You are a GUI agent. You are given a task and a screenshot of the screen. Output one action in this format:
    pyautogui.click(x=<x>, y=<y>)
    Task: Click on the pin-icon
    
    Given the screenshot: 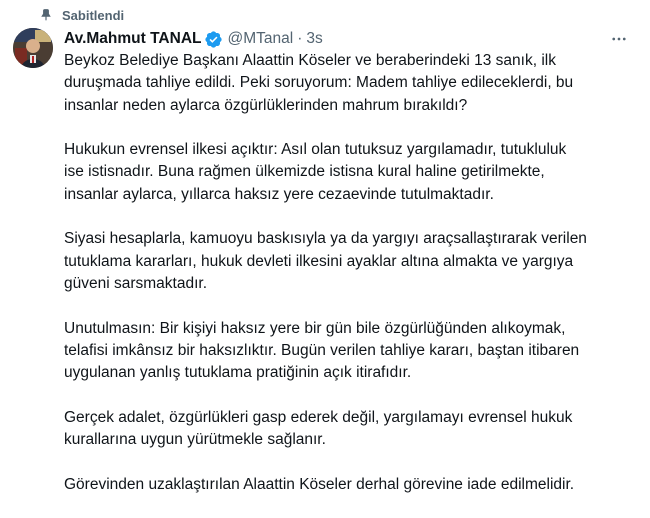 What is the action you would take?
    pyautogui.click(x=46, y=15)
    